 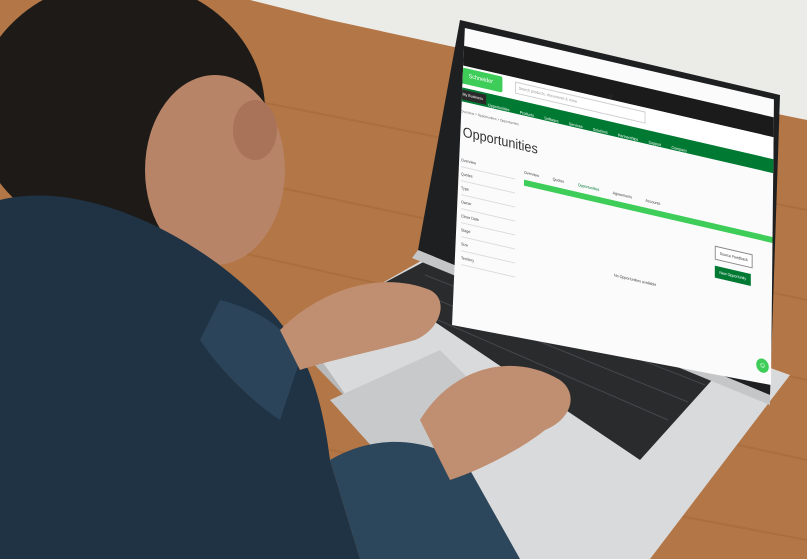 What do you see at coordinates (600, 131) in the screenshot?
I see `nav-item: Solutions` at bounding box center [600, 131].